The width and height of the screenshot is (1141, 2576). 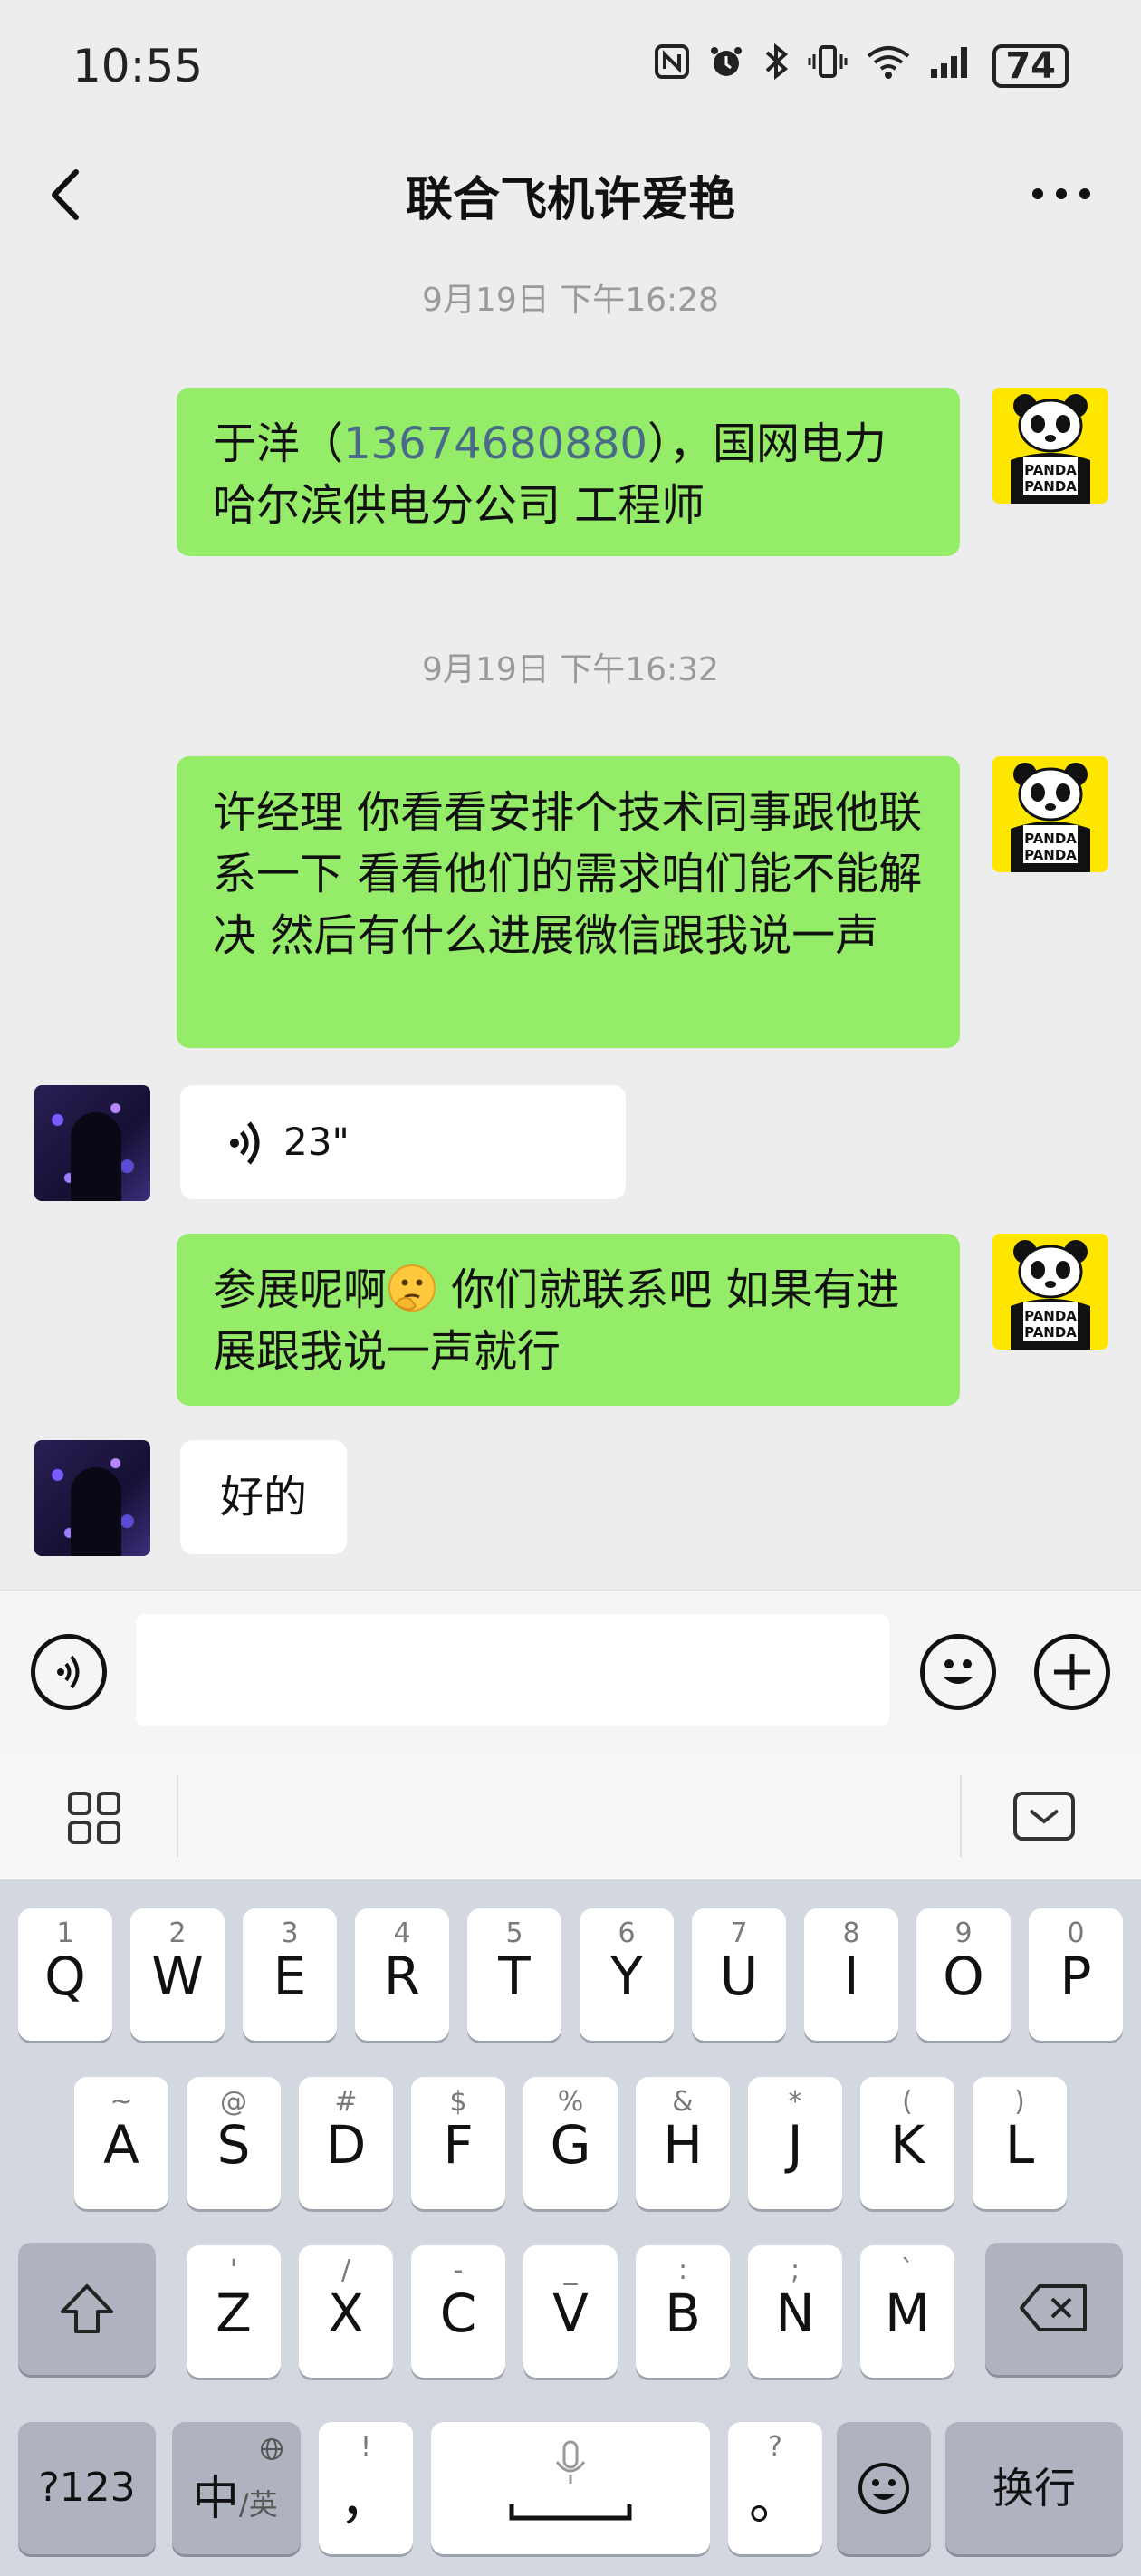 I want to click on message-input, so click(x=512, y=1670).